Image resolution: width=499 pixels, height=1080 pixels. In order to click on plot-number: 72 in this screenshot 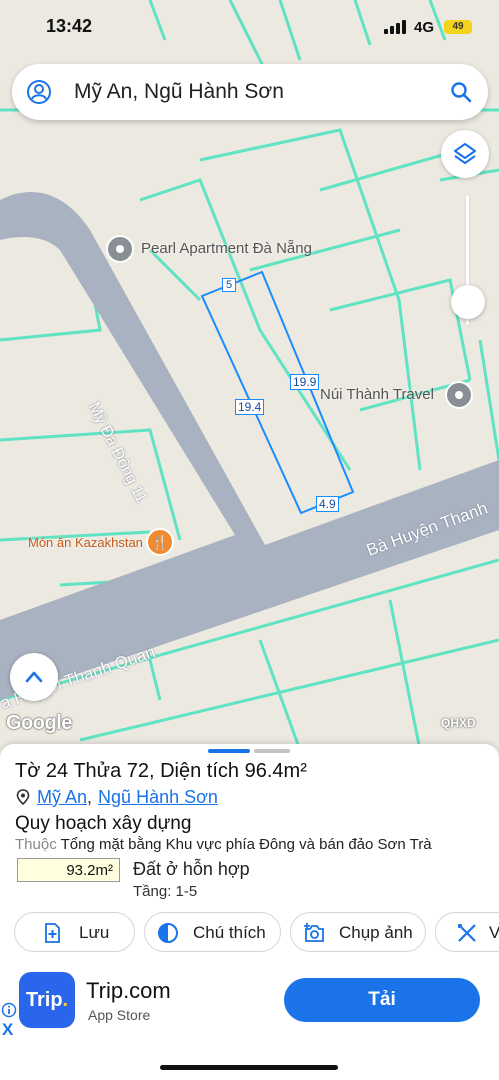, I will do `click(137, 771)`.